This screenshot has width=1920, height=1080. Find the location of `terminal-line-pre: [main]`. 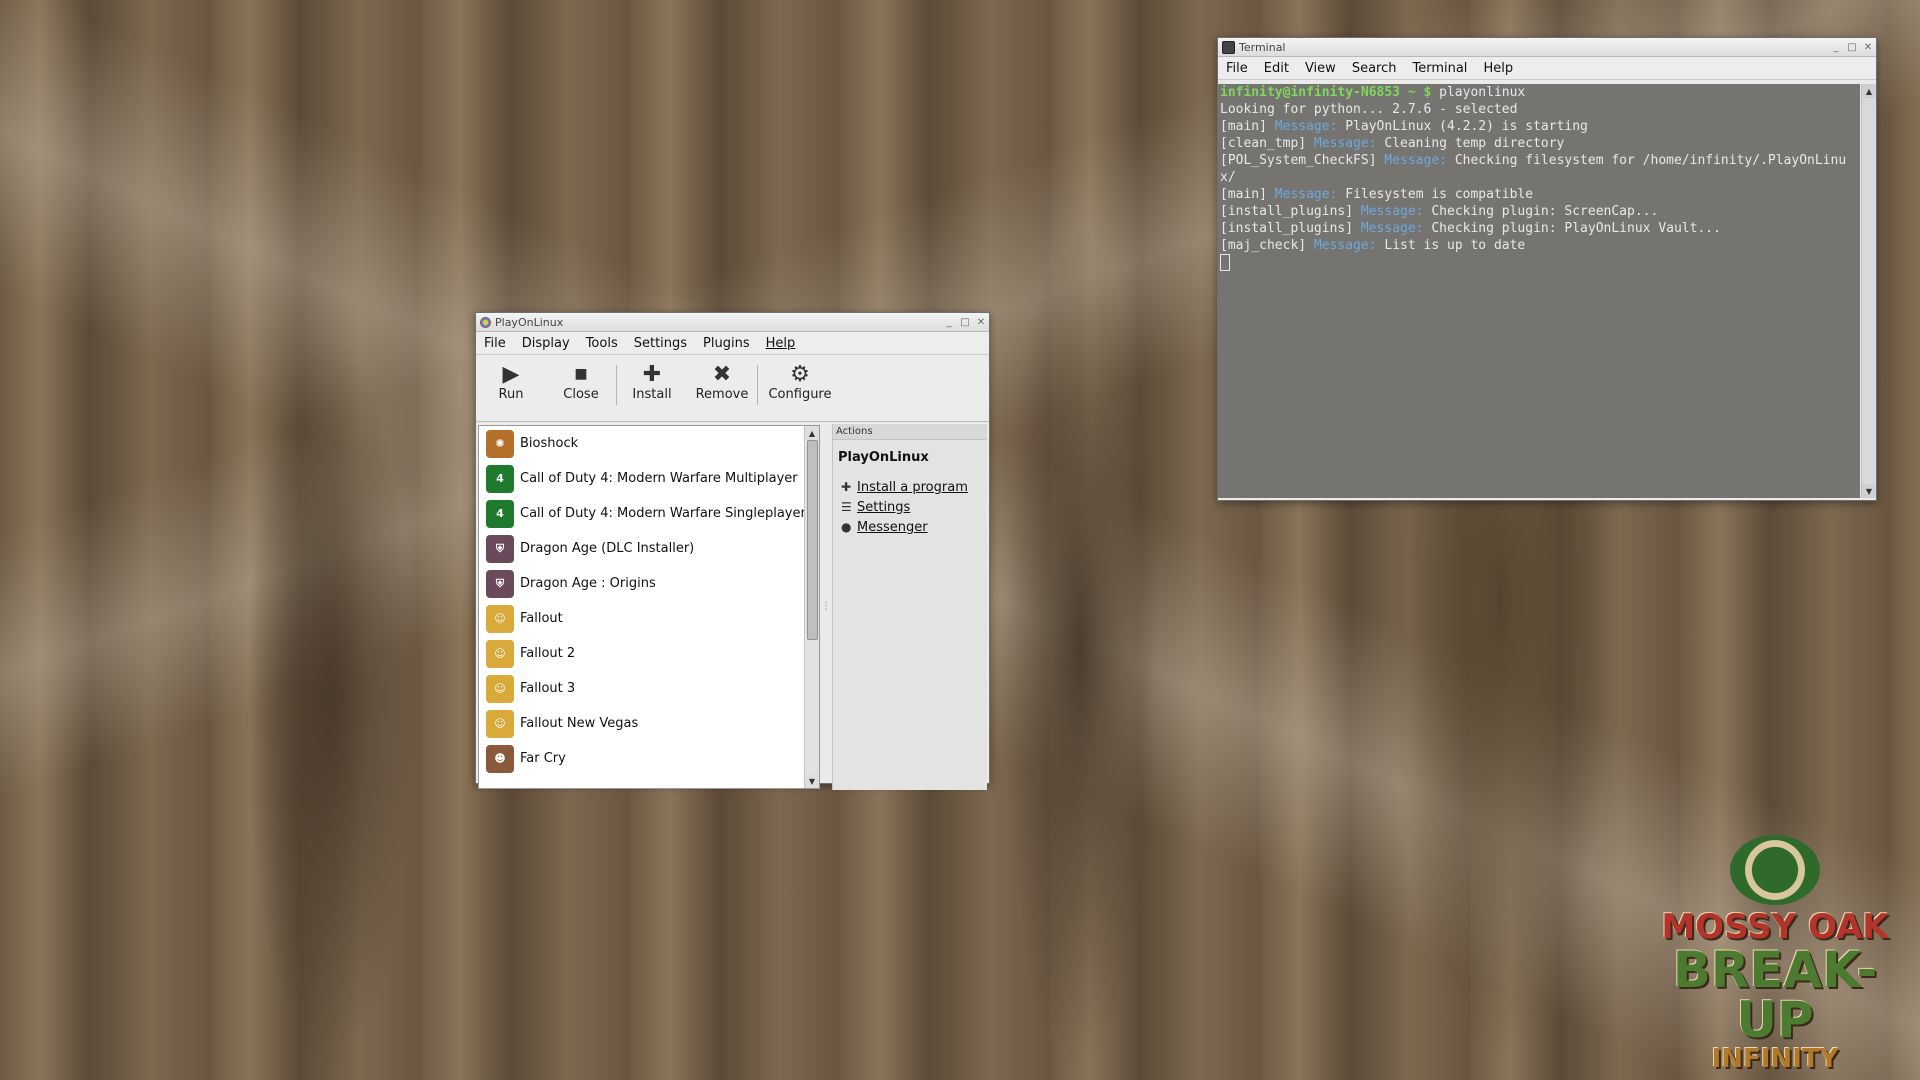

terminal-line-pre: [main] is located at coordinates (1247, 126).